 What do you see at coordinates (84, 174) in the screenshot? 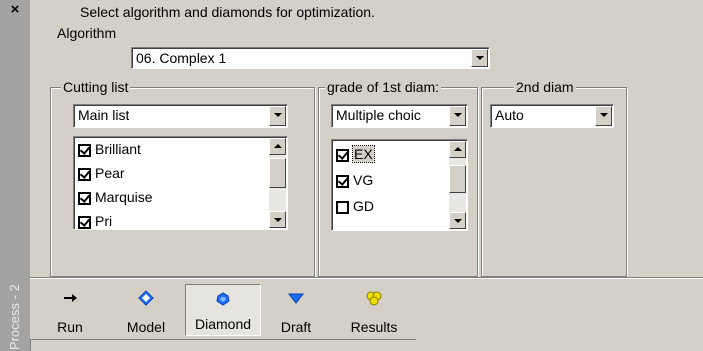
I see `checkbox-pear` at bounding box center [84, 174].